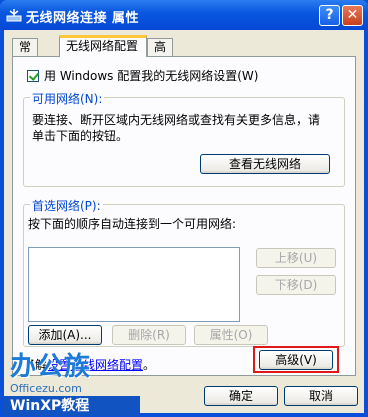 Image resolution: width=368 pixels, height=417 pixels. I want to click on window-title: 无线网络连接 属性, so click(83, 18).